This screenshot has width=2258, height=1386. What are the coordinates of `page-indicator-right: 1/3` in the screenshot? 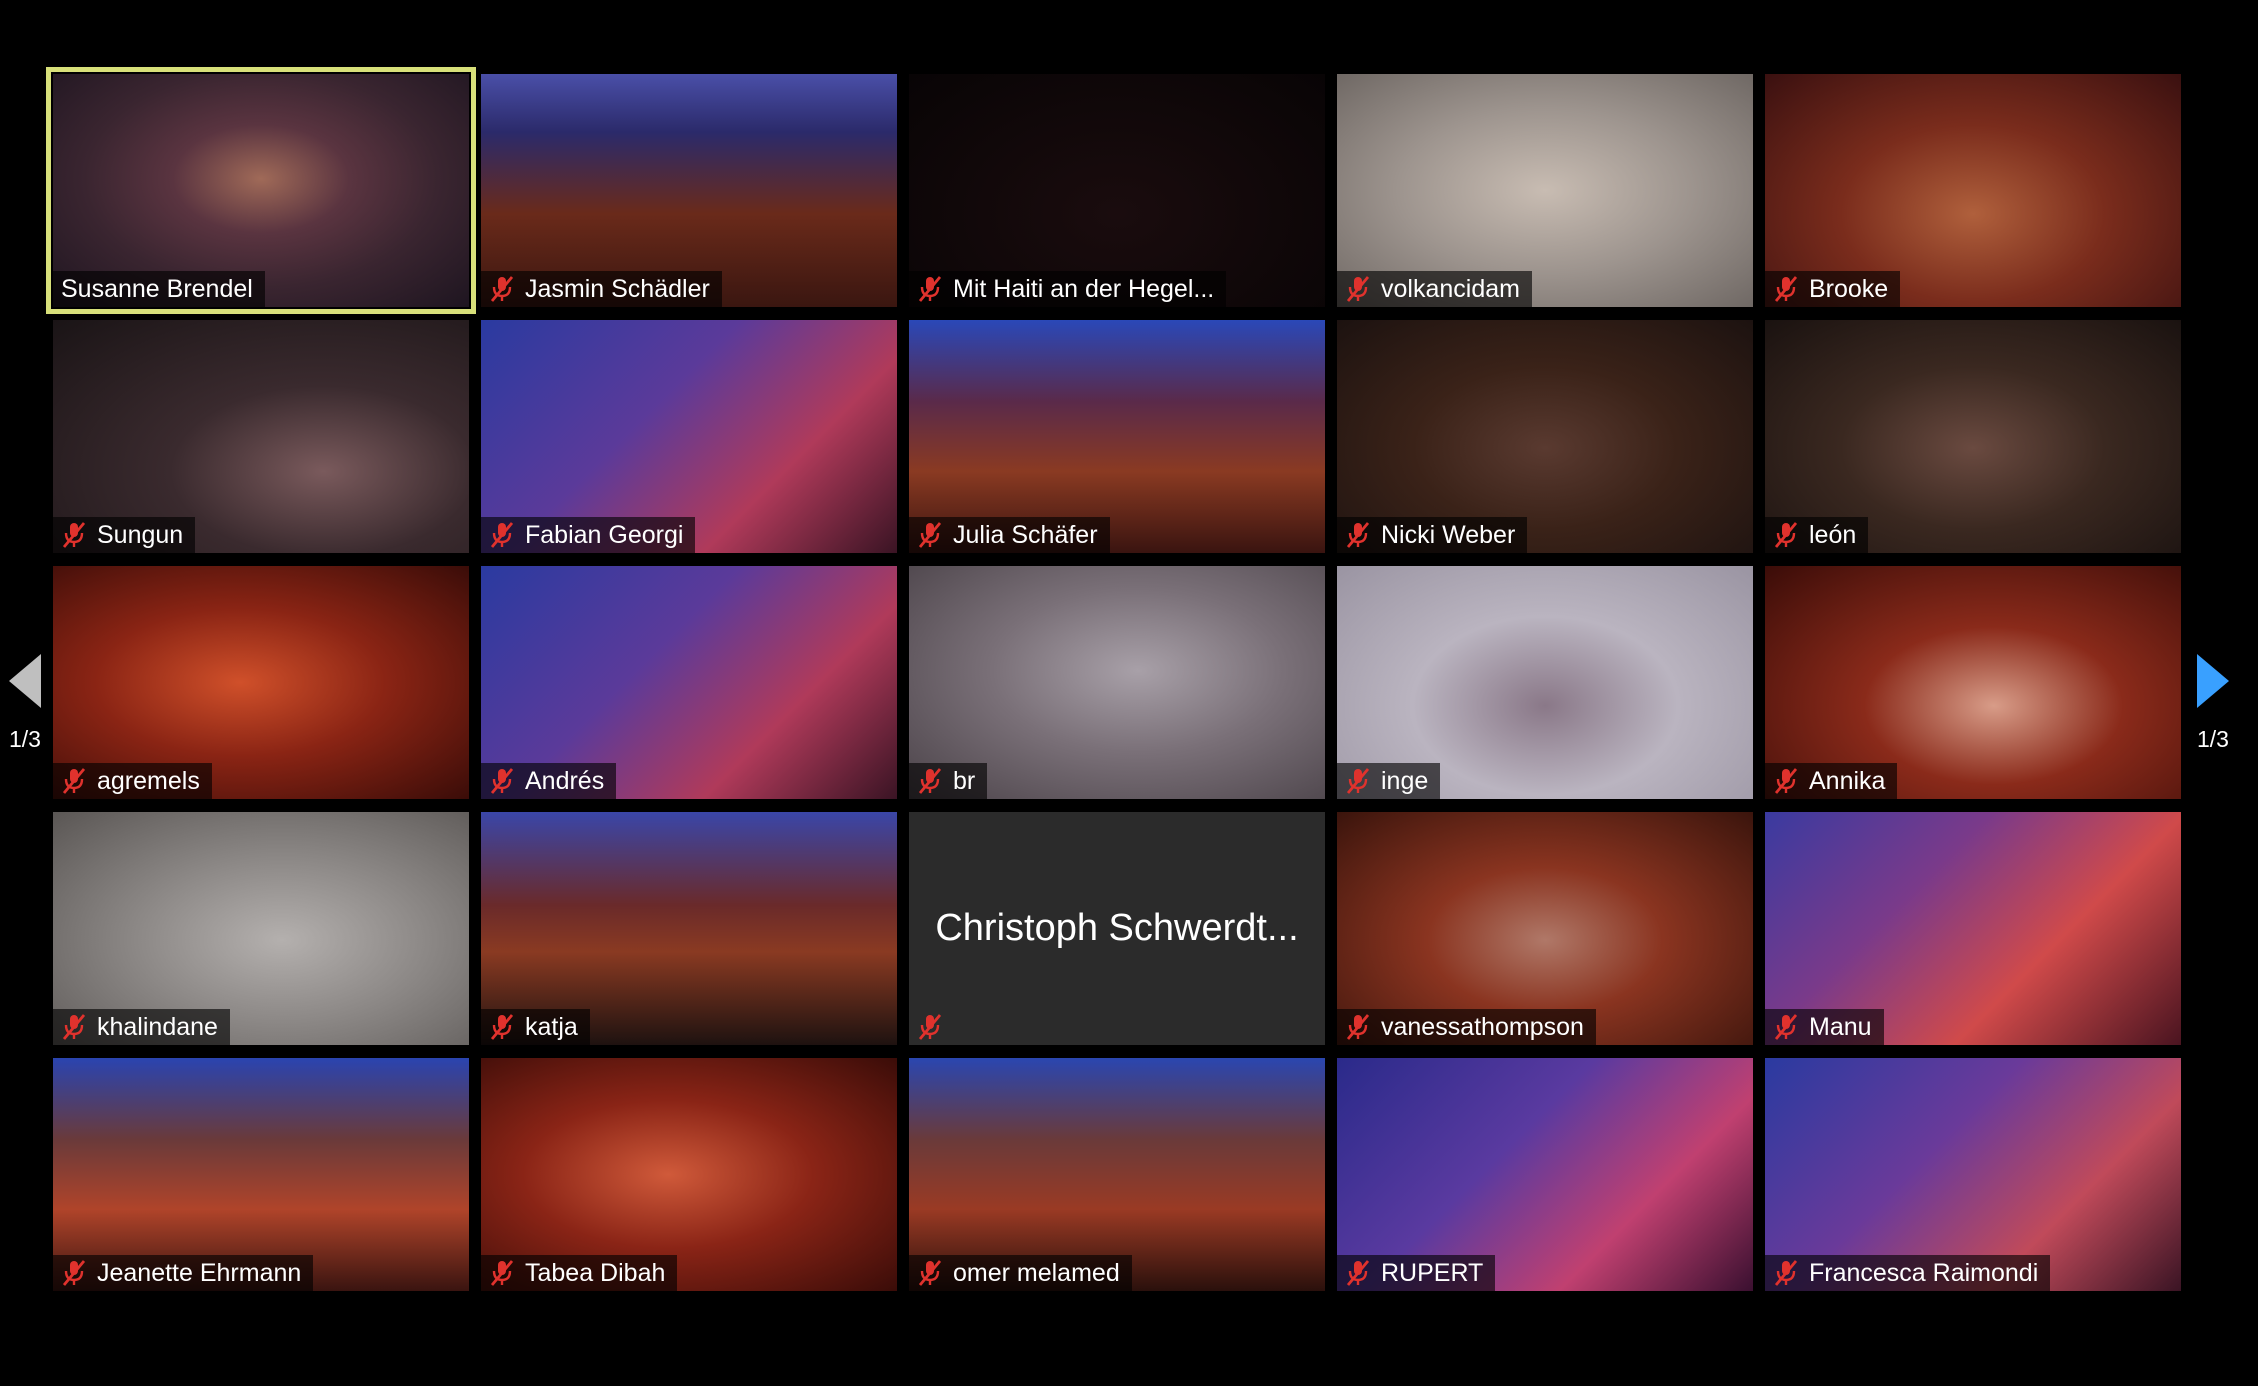 It's located at (2213, 739).